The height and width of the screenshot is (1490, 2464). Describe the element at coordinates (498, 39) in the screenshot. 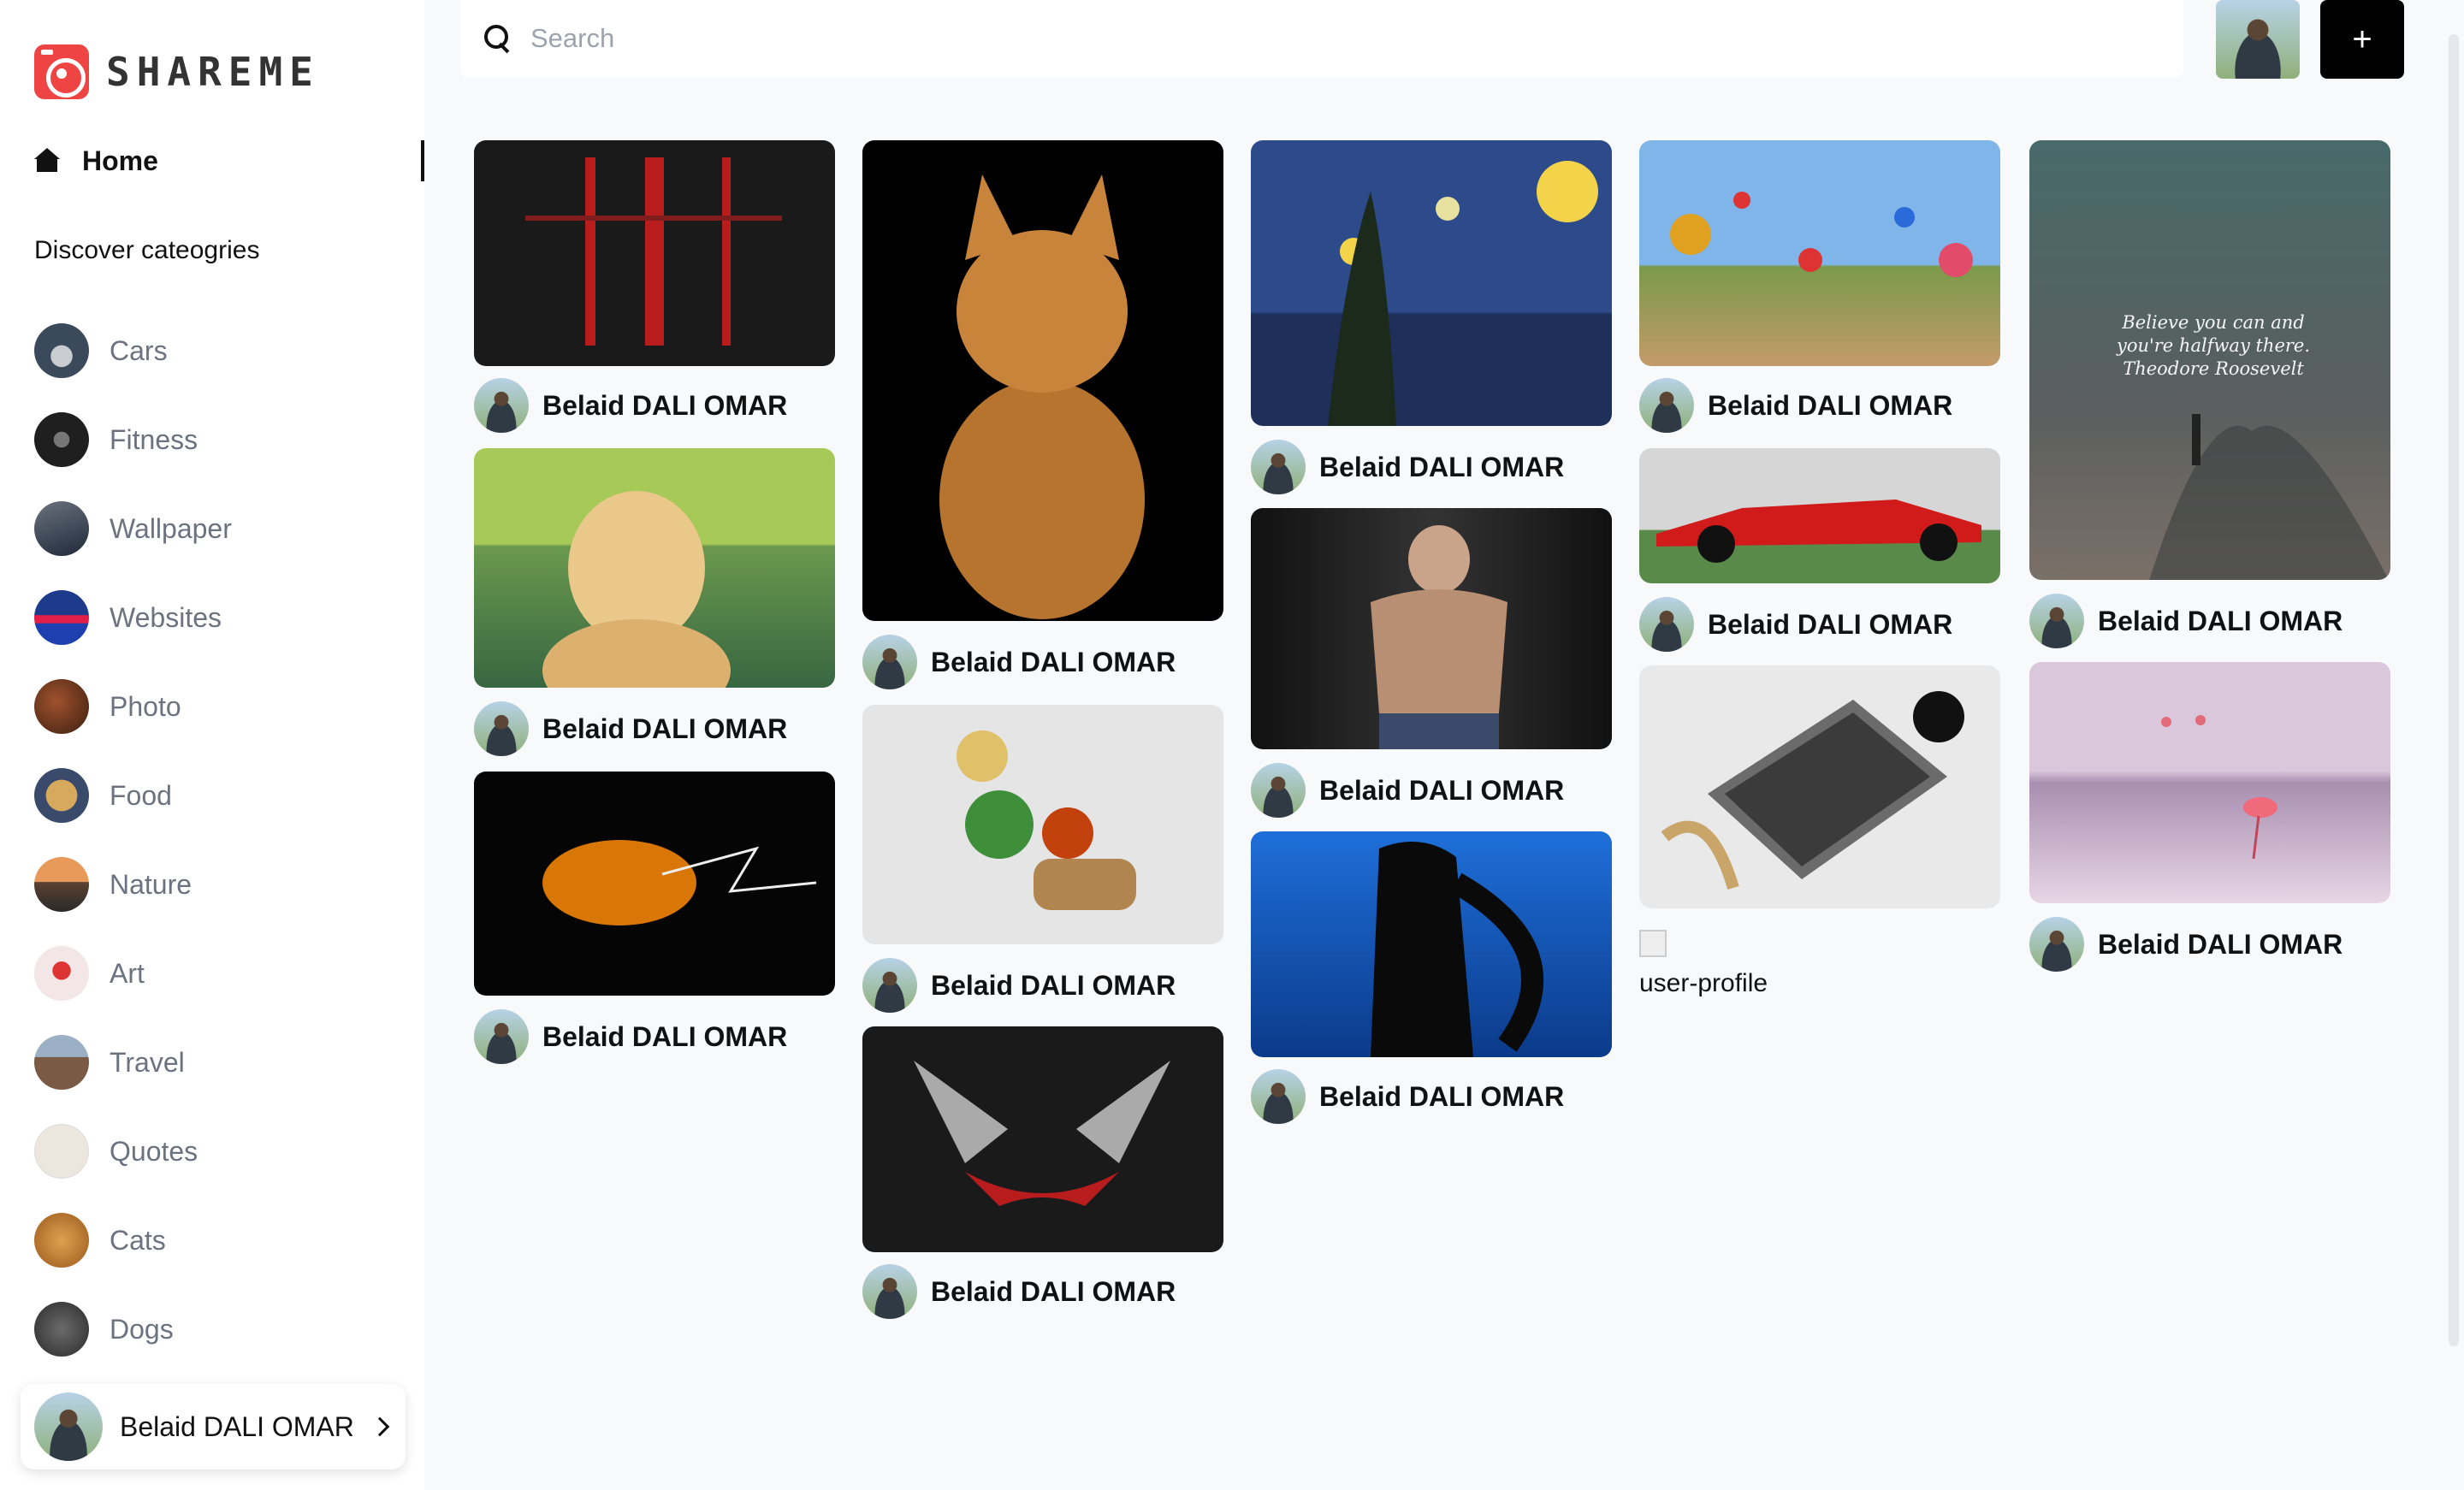

I see `search-icon` at that location.